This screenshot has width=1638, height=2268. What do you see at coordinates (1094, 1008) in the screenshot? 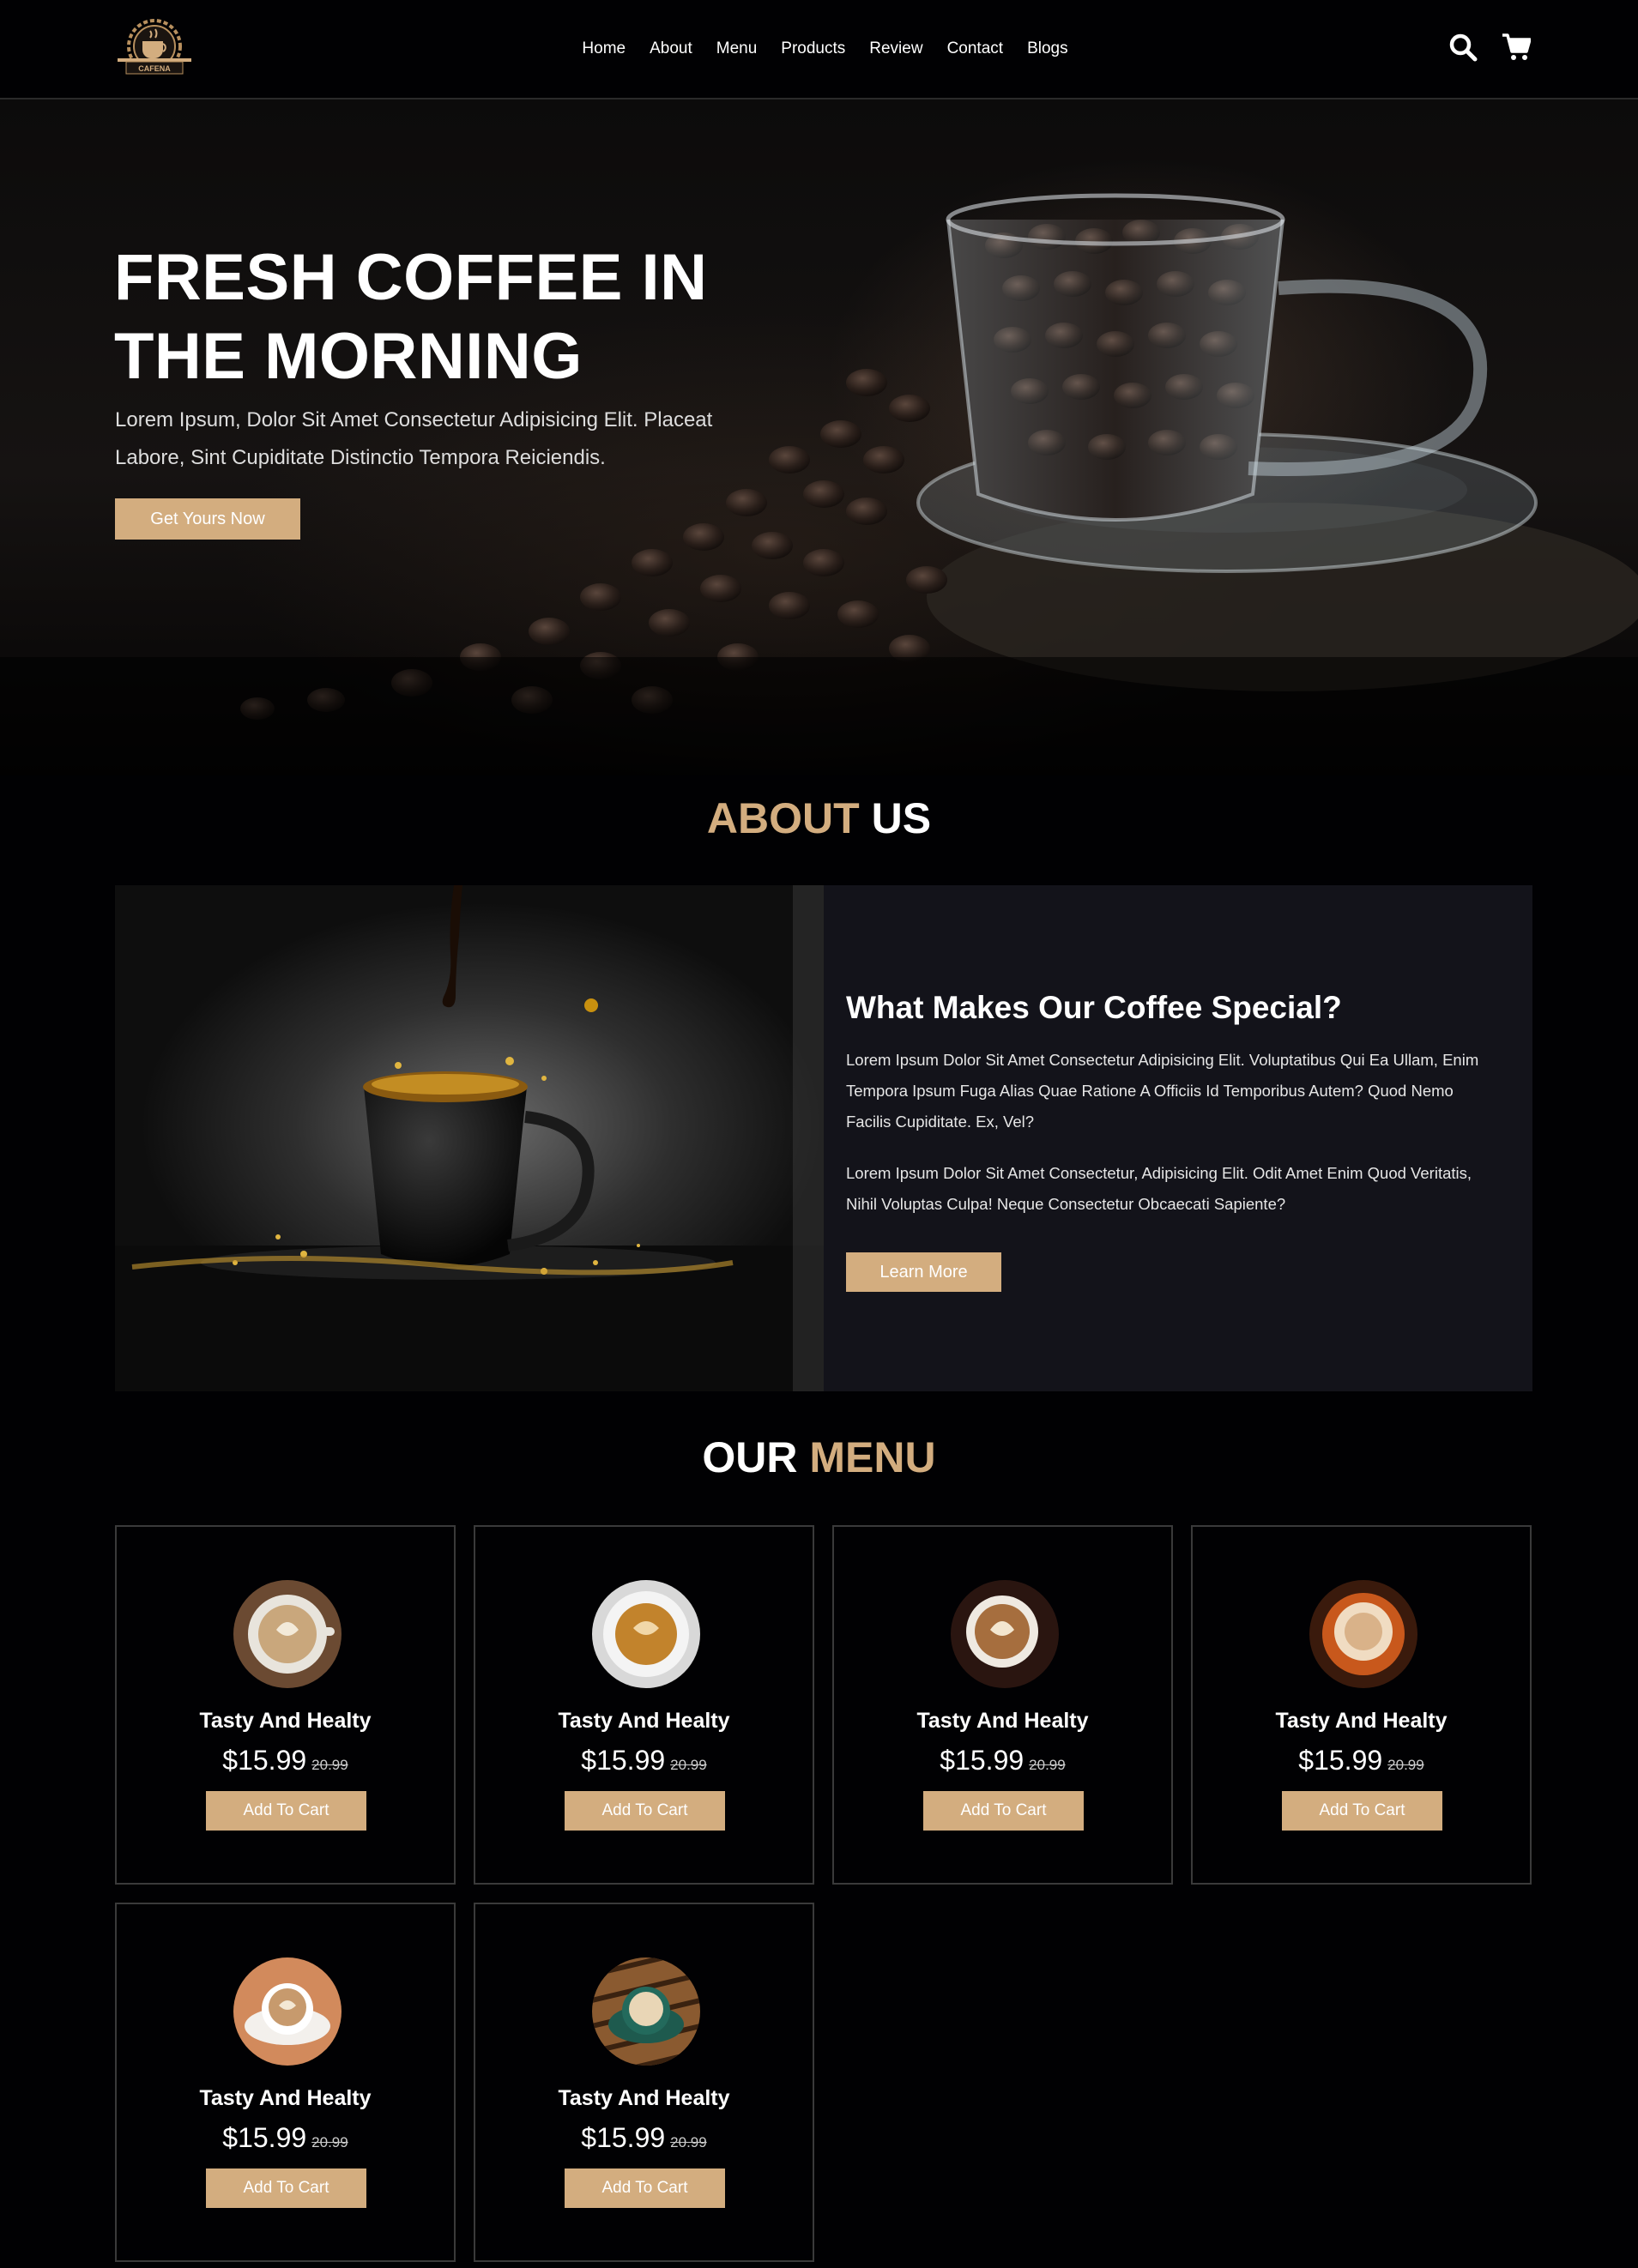
I see `about-heading: What Makes Our Coffee Special?` at bounding box center [1094, 1008].